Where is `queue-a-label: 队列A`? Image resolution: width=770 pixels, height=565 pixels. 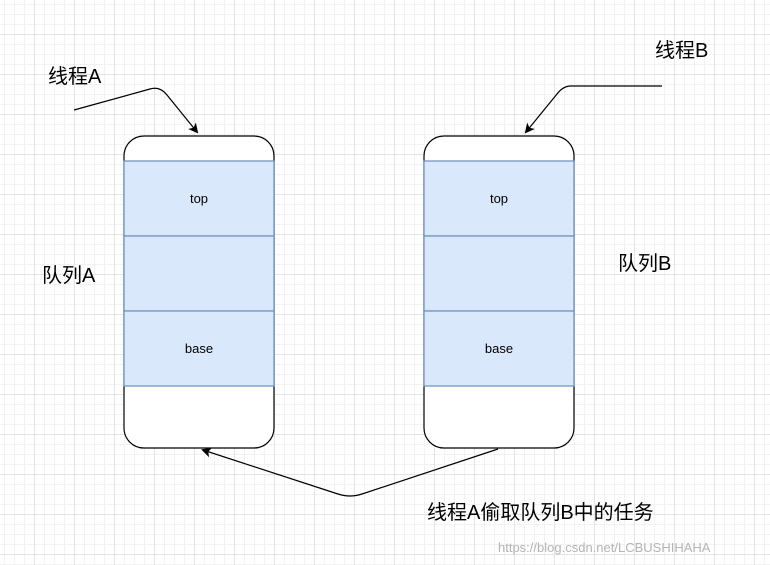 queue-a-label: 队列A is located at coordinates (69, 275).